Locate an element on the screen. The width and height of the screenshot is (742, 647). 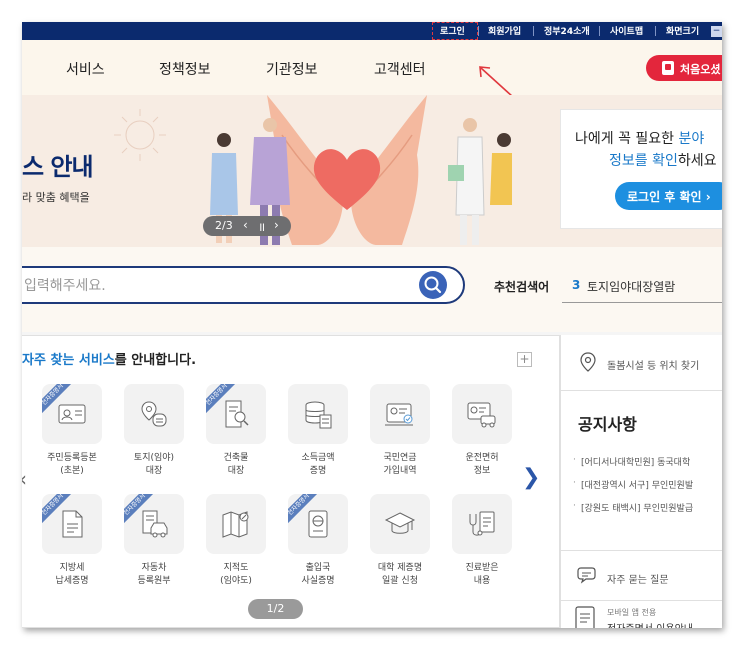
service-label: 건축물 is located at coordinates (236, 458).